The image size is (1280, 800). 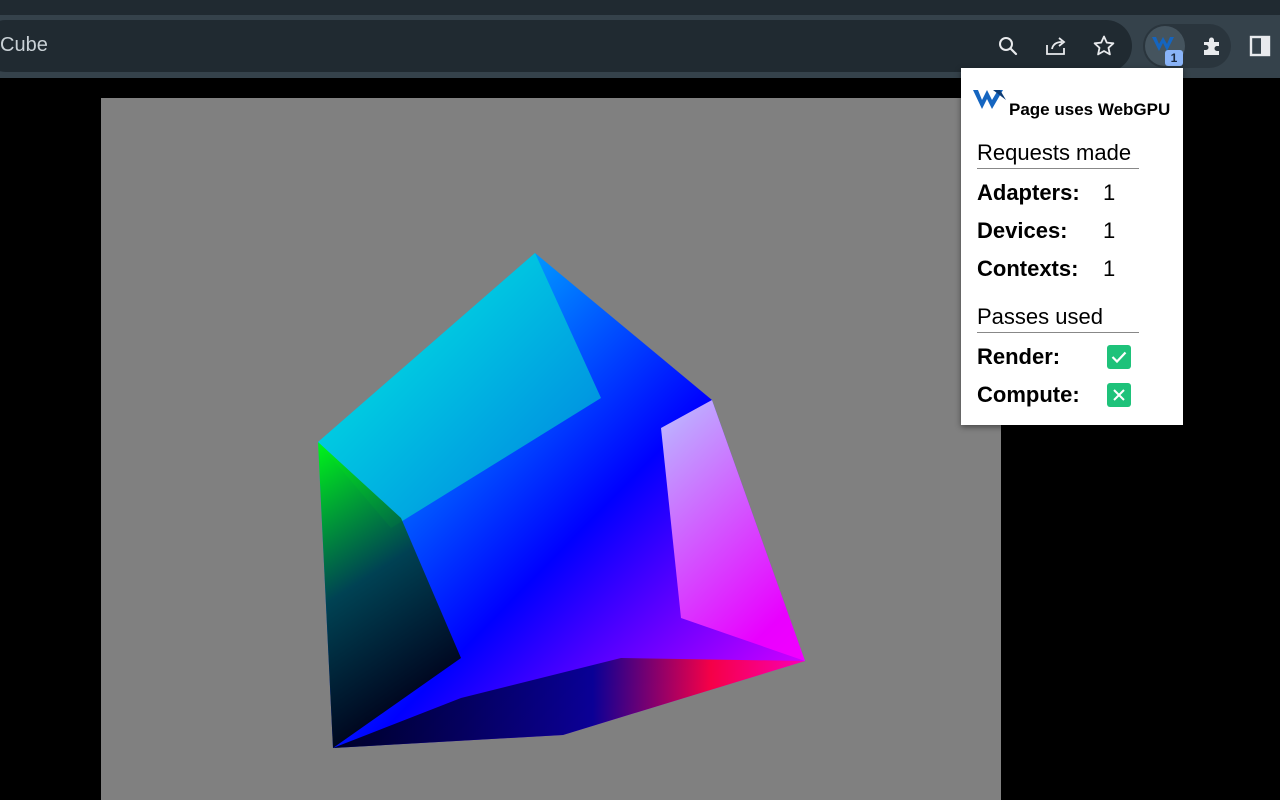 What do you see at coordinates (1109, 268) in the screenshot?
I see `contexts-value: 1` at bounding box center [1109, 268].